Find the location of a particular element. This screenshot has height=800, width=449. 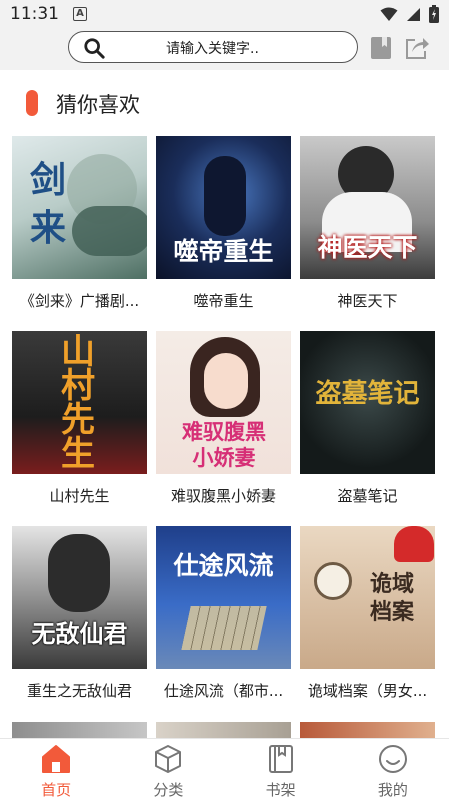

book-item: 噬帝重生 噬帝重生 is located at coordinates (223, 223).